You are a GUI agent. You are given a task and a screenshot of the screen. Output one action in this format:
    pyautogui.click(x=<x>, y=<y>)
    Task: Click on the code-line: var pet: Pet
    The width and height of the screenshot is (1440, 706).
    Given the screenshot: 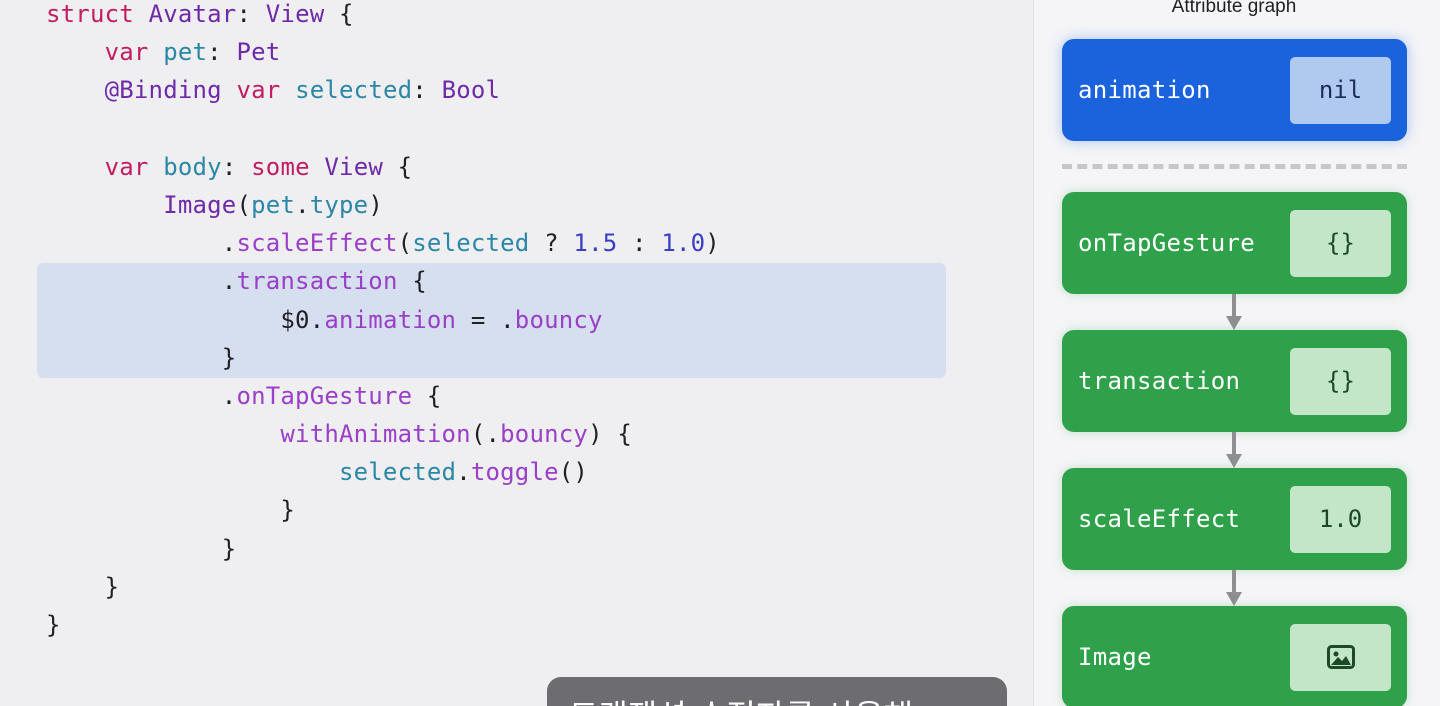 What is the action you would take?
    pyautogui.click(x=383, y=52)
    